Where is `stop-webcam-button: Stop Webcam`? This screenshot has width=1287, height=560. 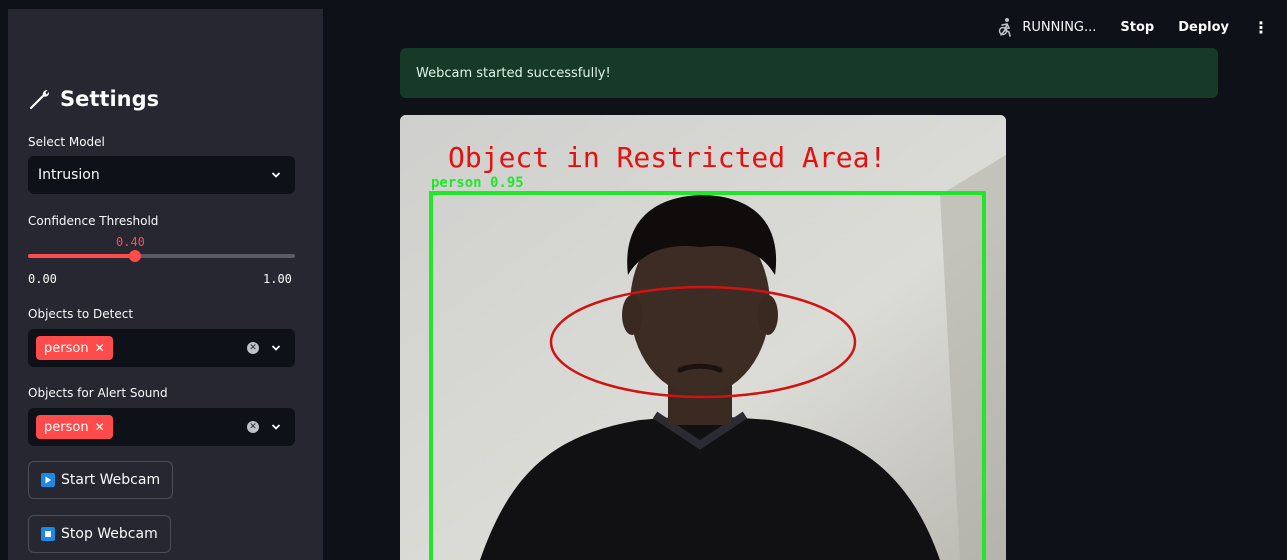
stop-webcam-button: Stop Webcam is located at coordinates (99, 534).